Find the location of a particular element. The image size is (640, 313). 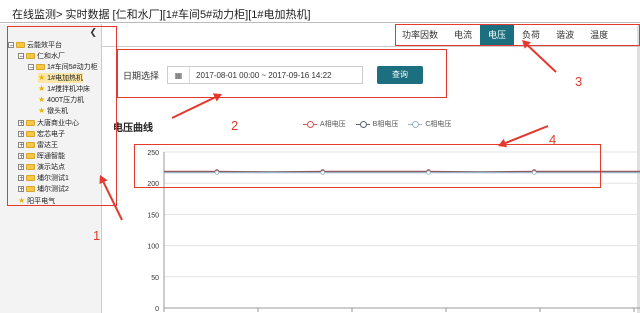

y-tick-label: 150 is located at coordinates (153, 215).